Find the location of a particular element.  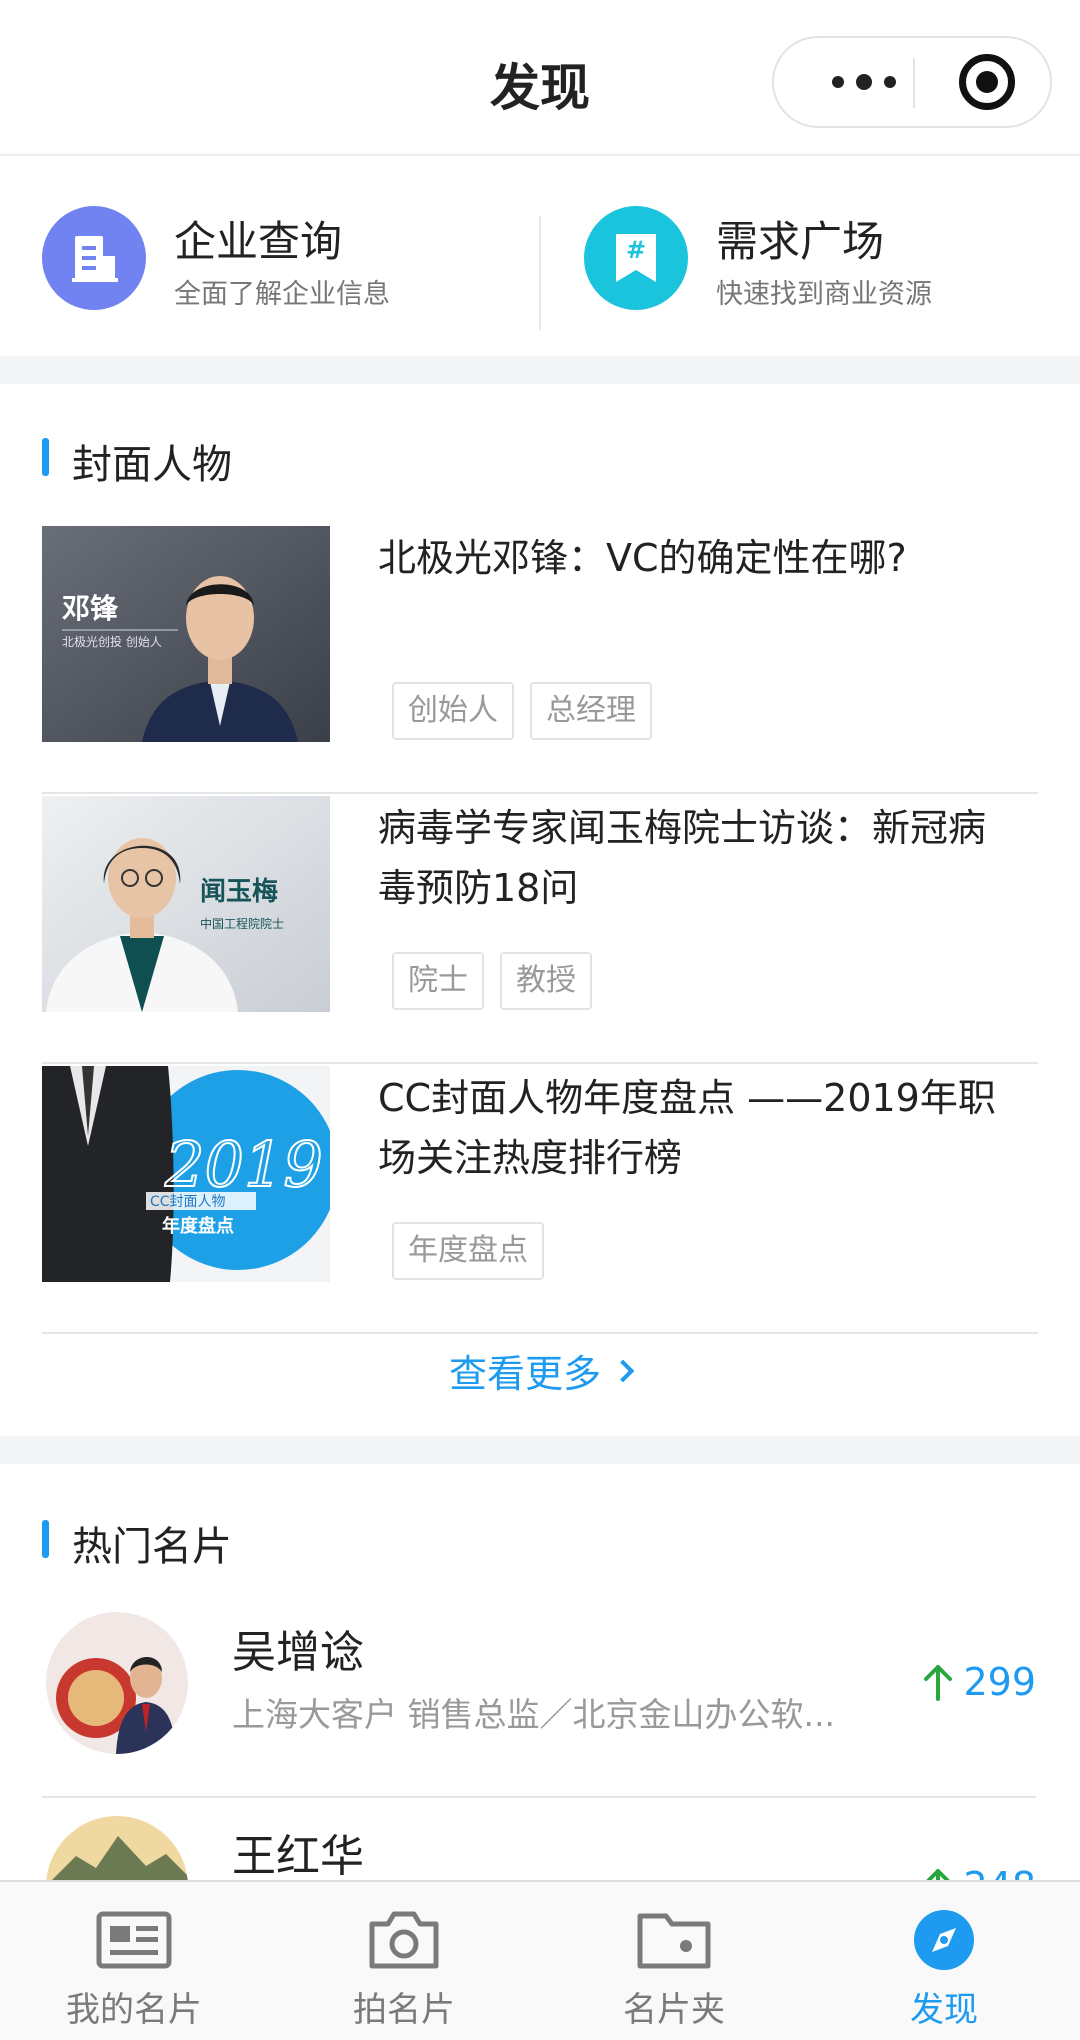

article-thumbnail: 邓锋 北极光创投 创始人 is located at coordinates (186, 634).